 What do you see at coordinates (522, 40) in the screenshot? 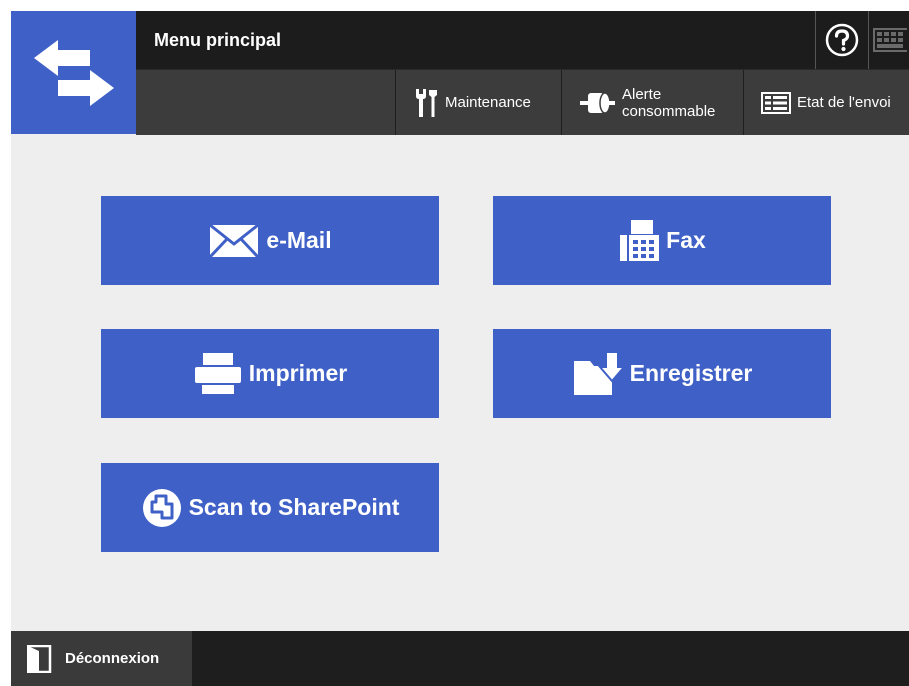
I see `title-bar: Menu principal` at bounding box center [522, 40].